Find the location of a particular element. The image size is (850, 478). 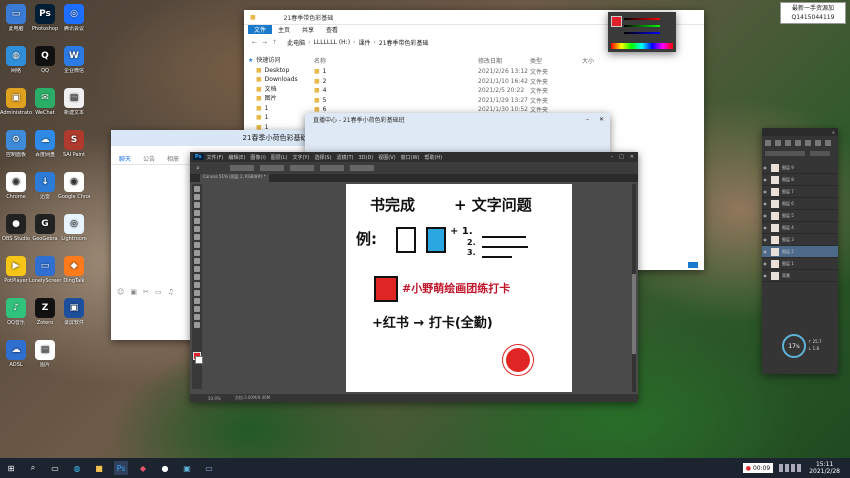

desktop-icon: ● OBS Studio is located at coordinates (16, 228).